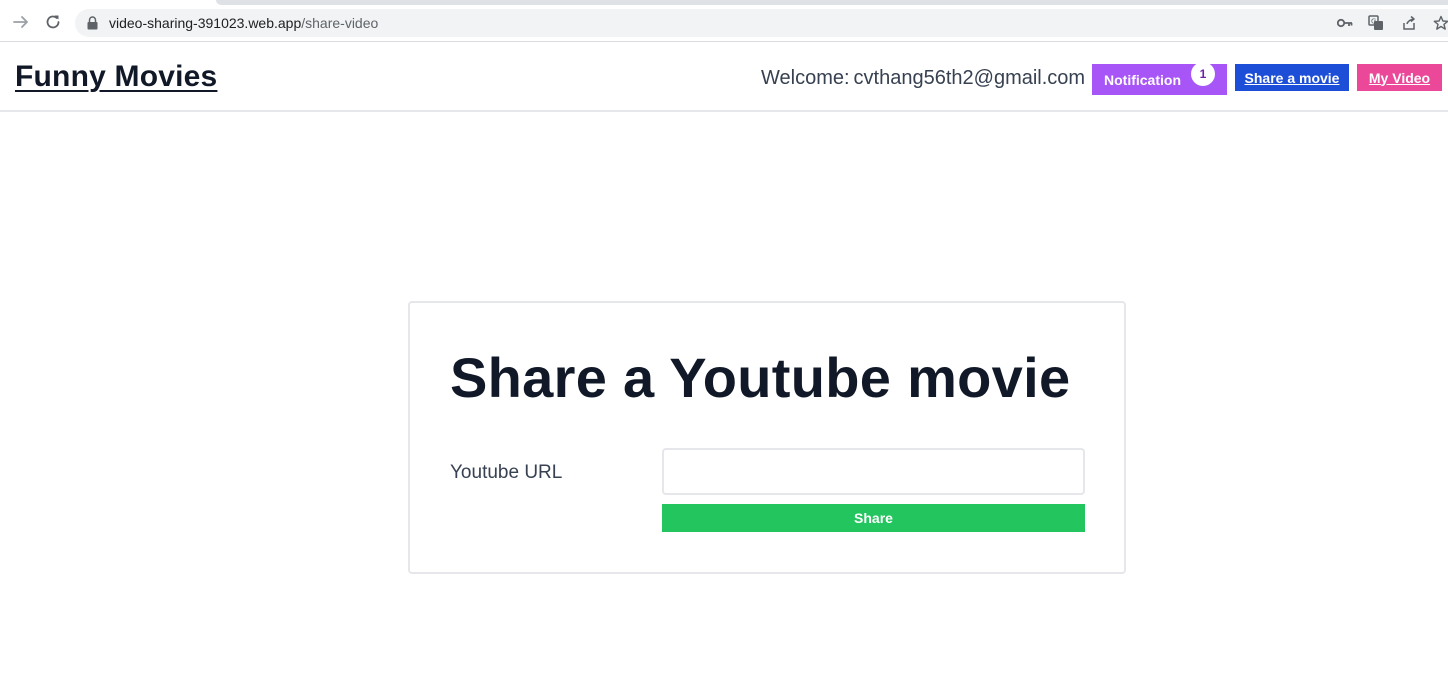 Image resolution: width=1448 pixels, height=685 pixels. What do you see at coordinates (116, 77) in the screenshot?
I see `brand-logo-link: Funny Movies` at bounding box center [116, 77].